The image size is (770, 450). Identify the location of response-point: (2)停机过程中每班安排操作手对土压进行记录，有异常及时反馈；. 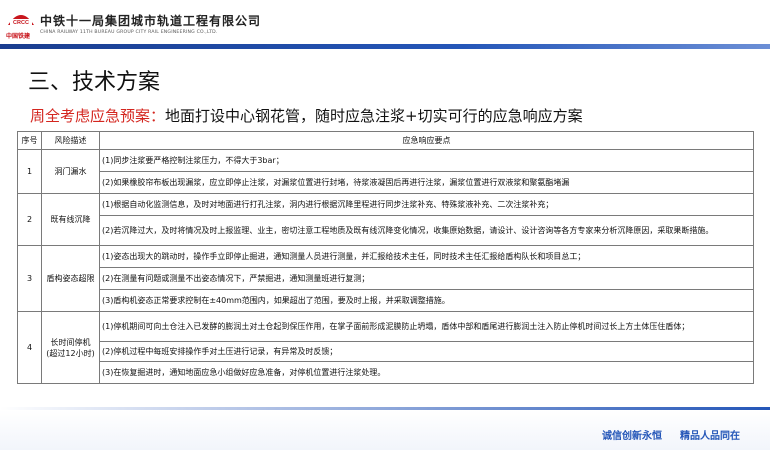
(426, 351).